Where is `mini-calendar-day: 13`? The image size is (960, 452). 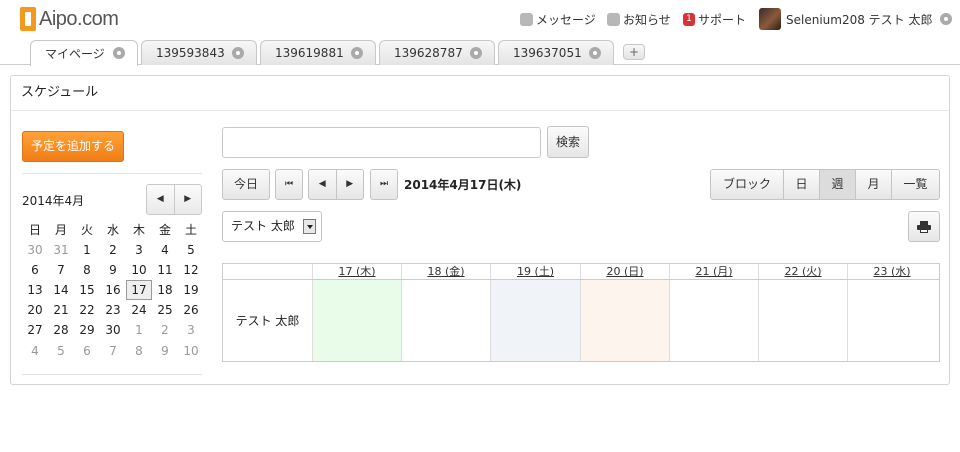 mini-calendar-day: 13 is located at coordinates (35, 290).